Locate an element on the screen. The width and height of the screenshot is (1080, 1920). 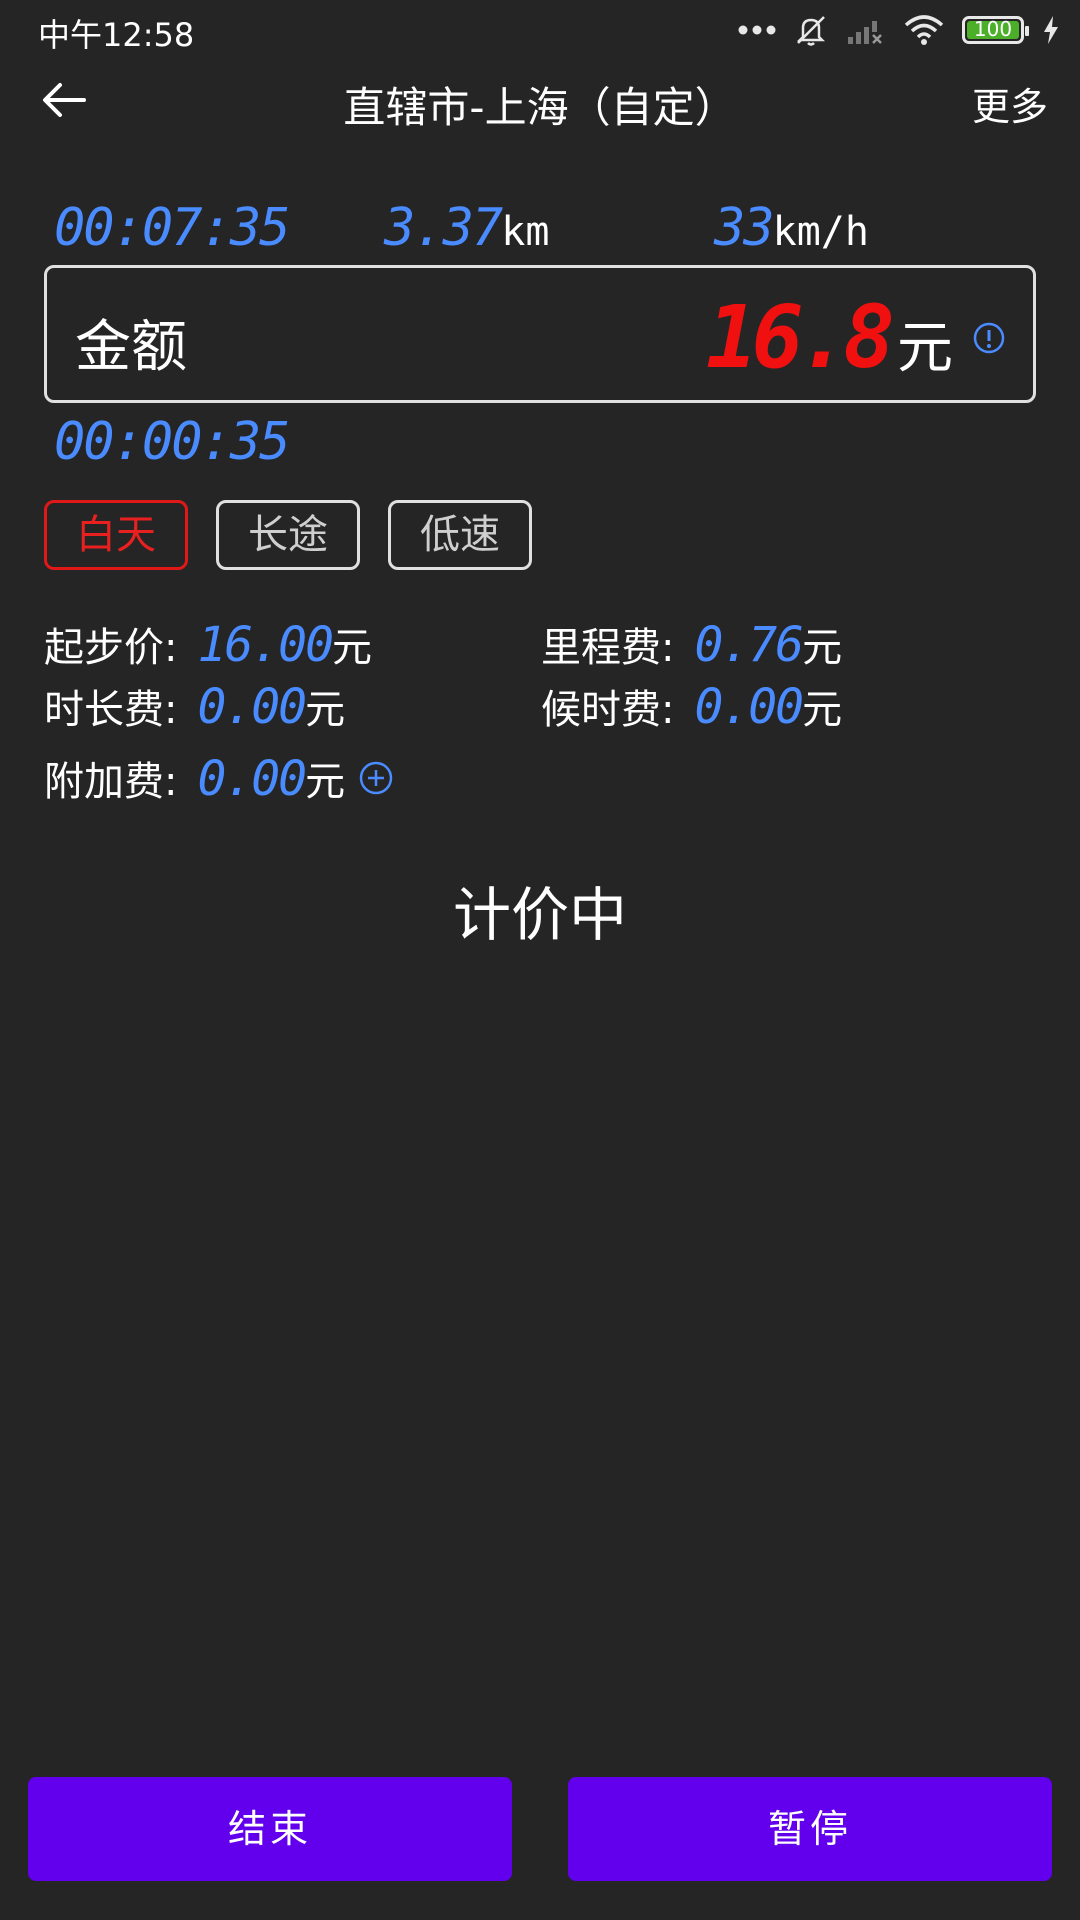
battery-level: 100 is located at coordinates (993, 29).